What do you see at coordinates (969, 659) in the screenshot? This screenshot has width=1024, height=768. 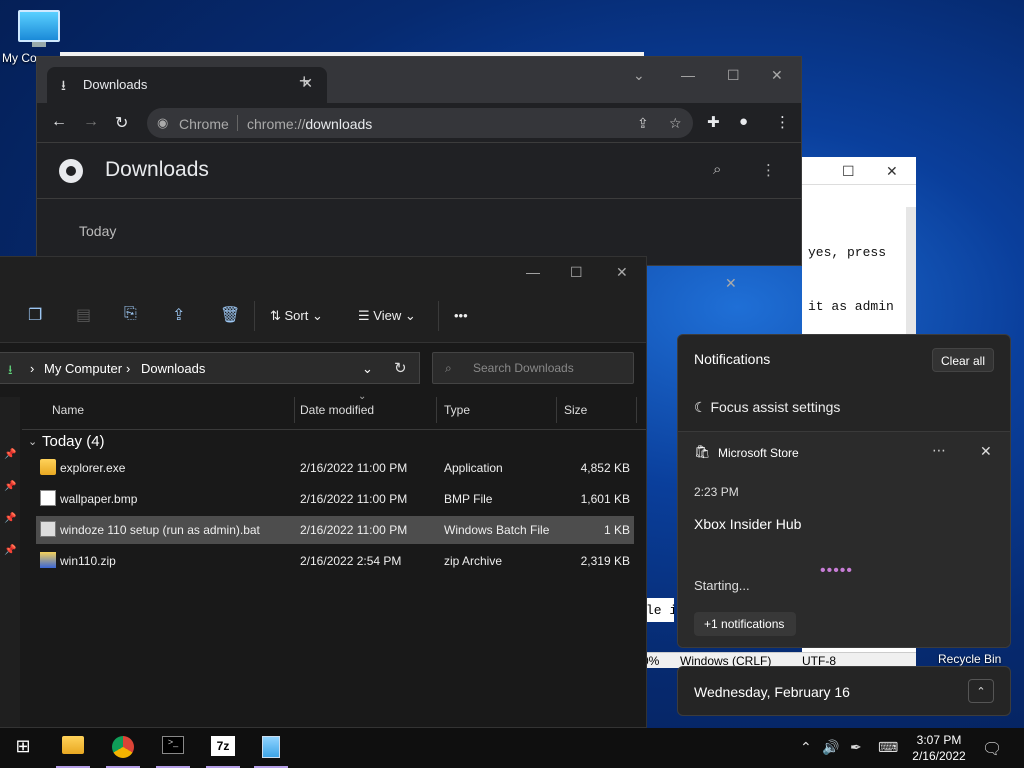 I see `recycle-bin-label: Recycle Bin` at bounding box center [969, 659].